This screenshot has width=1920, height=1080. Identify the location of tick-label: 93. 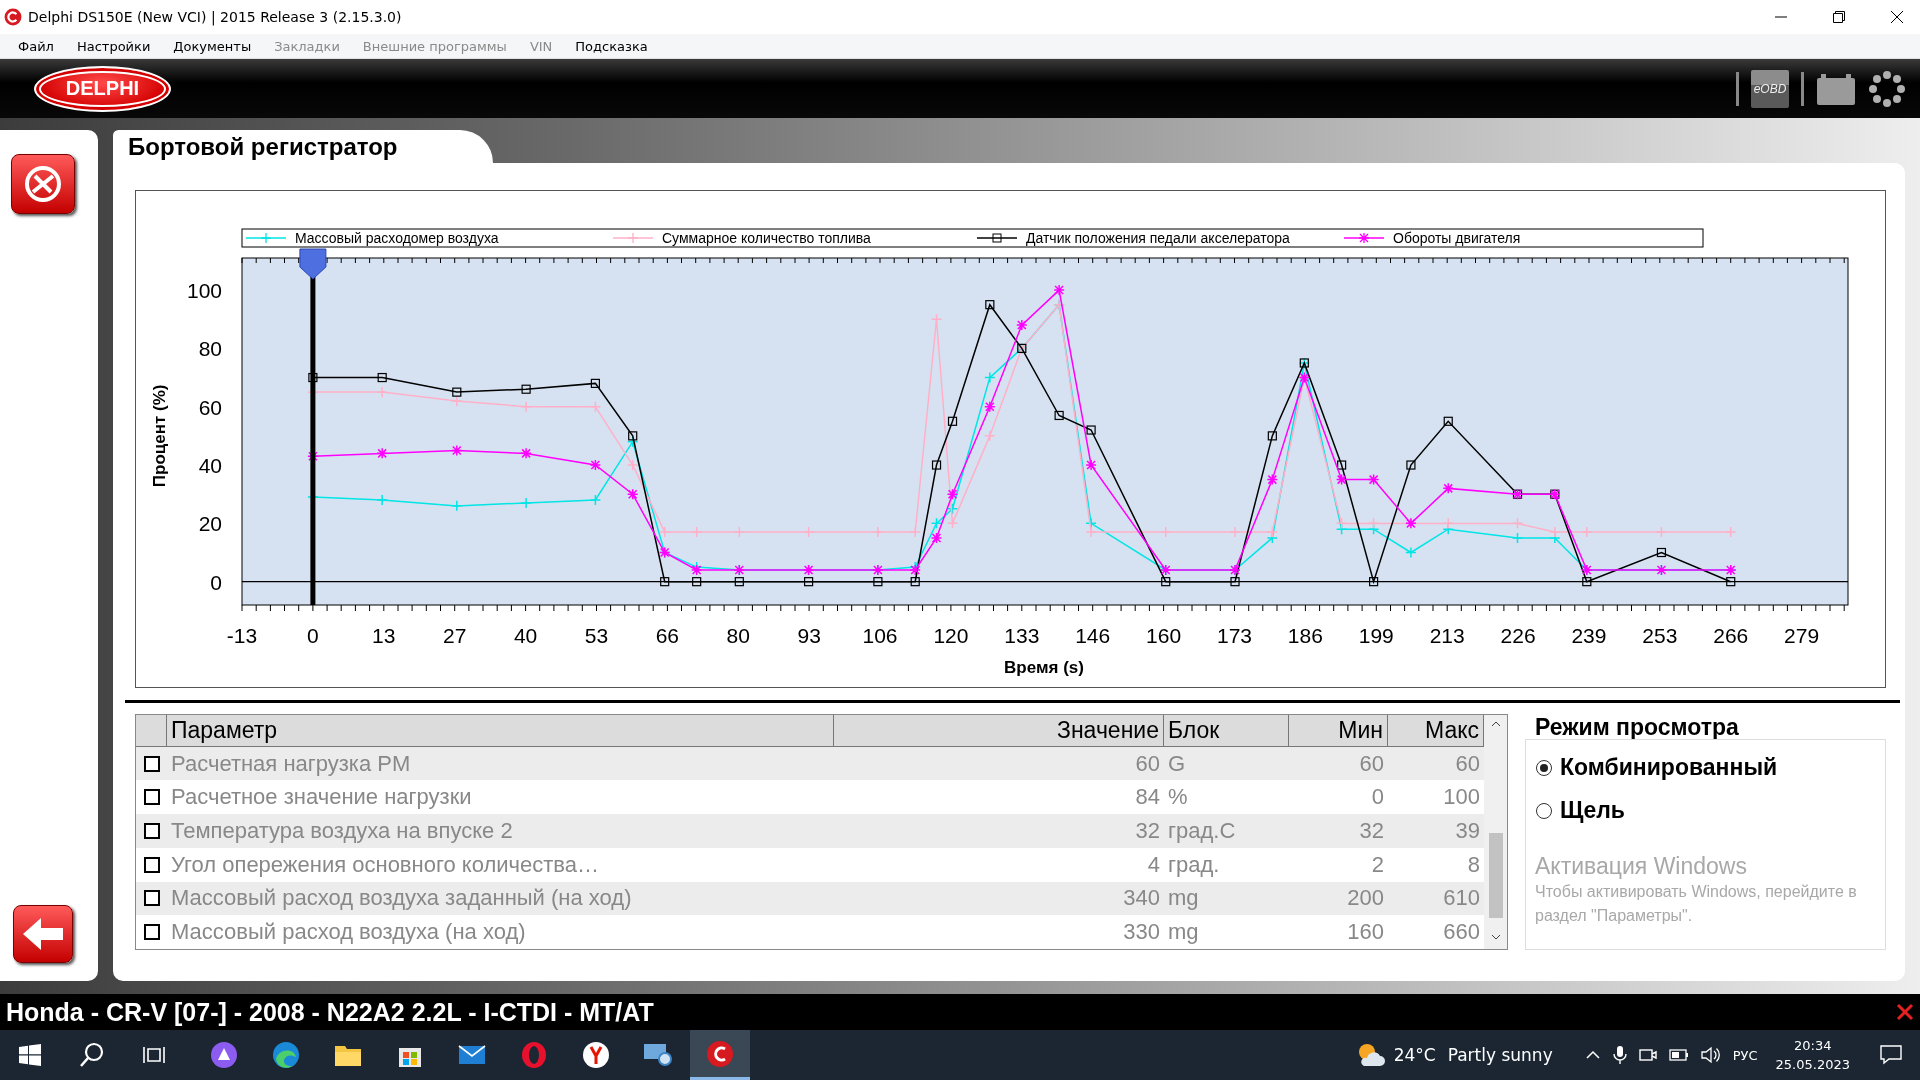
(809, 635).